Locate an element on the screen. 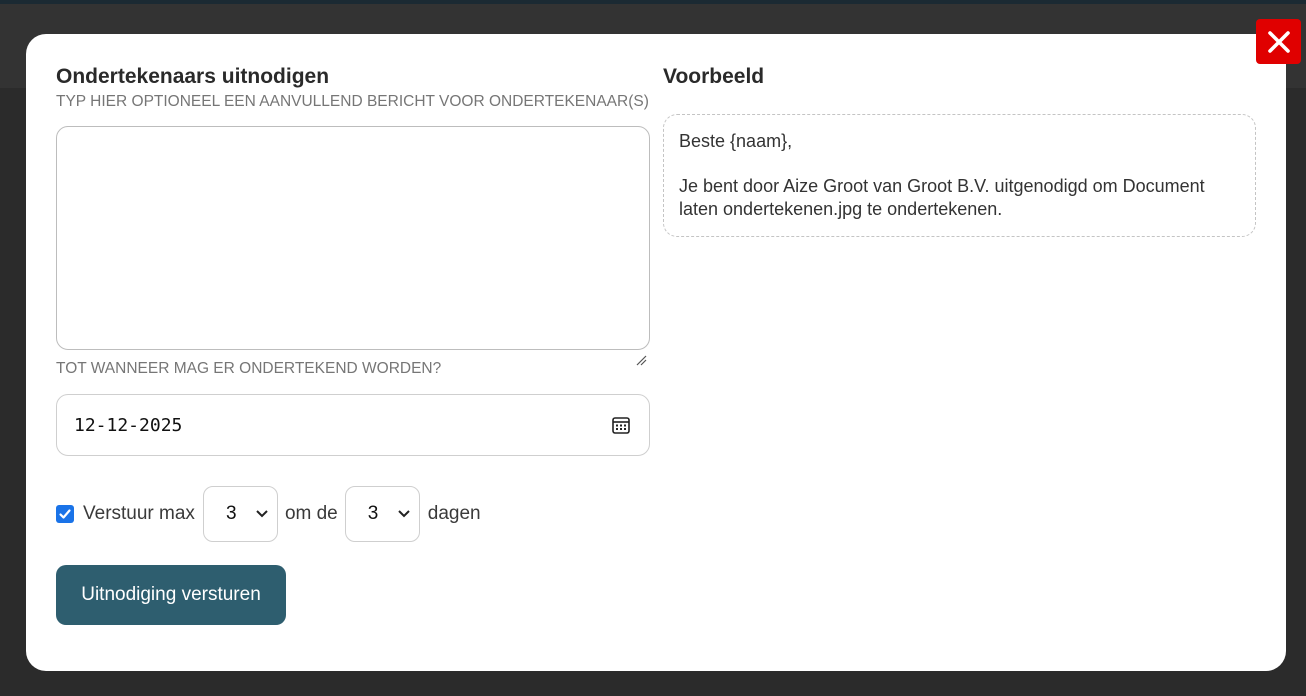 This screenshot has width=1306, height=696. calendar-icon is located at coordinates (621, 425).